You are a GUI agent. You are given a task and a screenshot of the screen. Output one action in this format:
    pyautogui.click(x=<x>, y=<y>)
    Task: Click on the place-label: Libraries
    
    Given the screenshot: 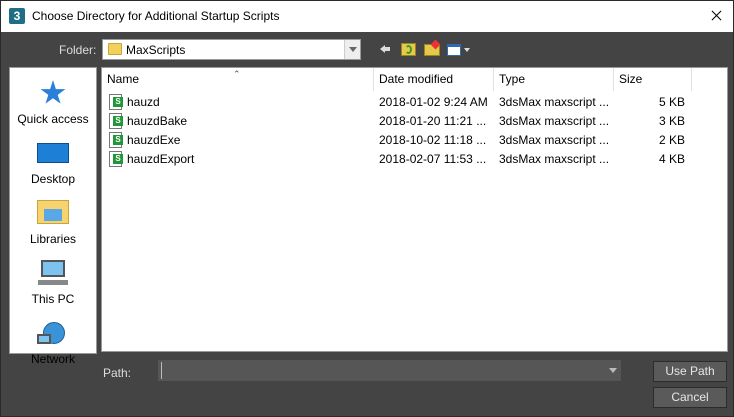 What is the action you would take?
    pyautogui.click(x=53, y=239)
    